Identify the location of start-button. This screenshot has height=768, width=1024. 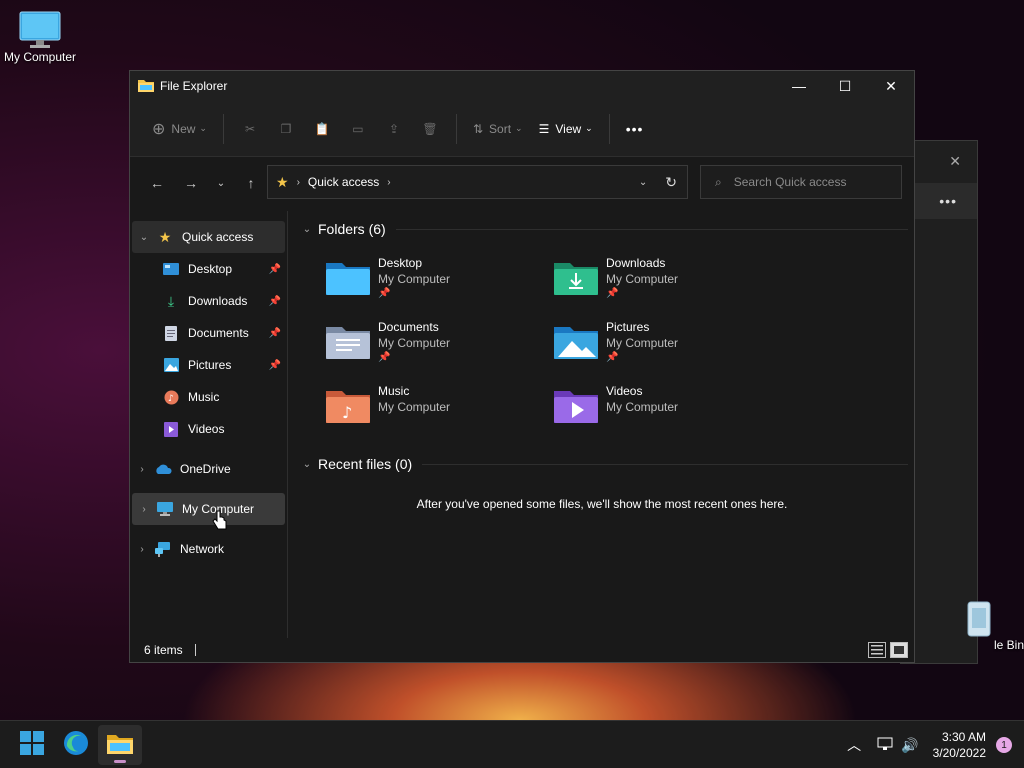
(32, 745).